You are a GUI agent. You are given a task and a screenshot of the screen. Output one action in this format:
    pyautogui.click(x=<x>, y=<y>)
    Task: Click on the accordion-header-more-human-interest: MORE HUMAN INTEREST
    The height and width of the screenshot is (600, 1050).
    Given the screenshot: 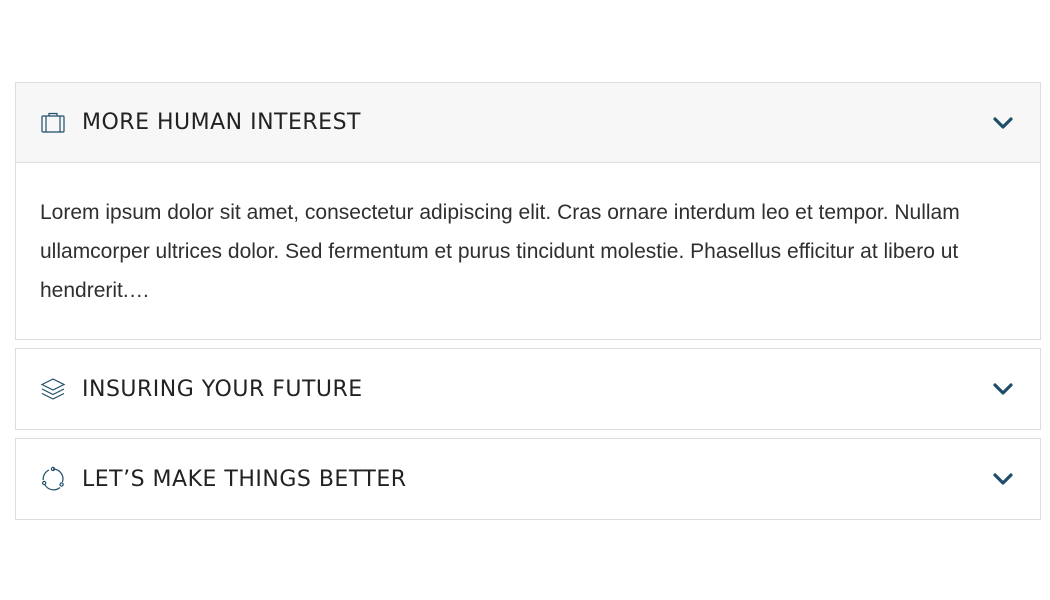 What is the action you would take?
    pyautogui.click(x=528, y=123)
    